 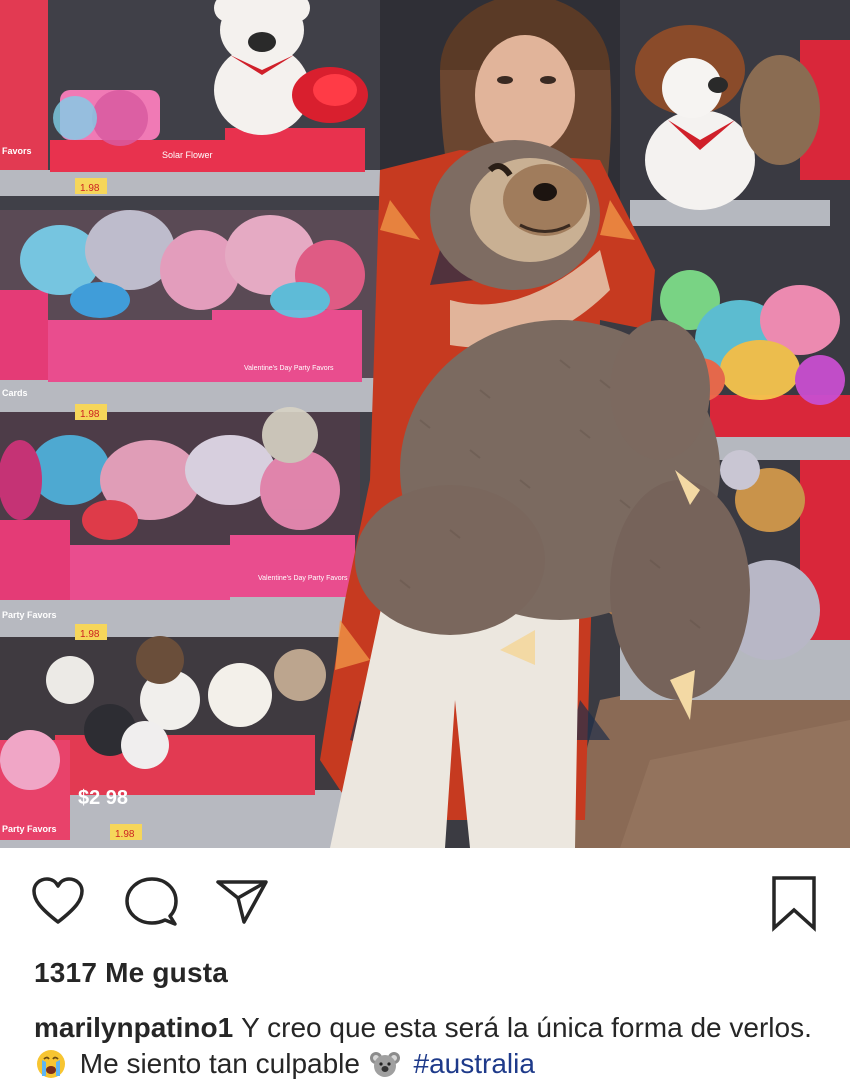 I want to click on bookmark-icon, so click(x=794, y=905).